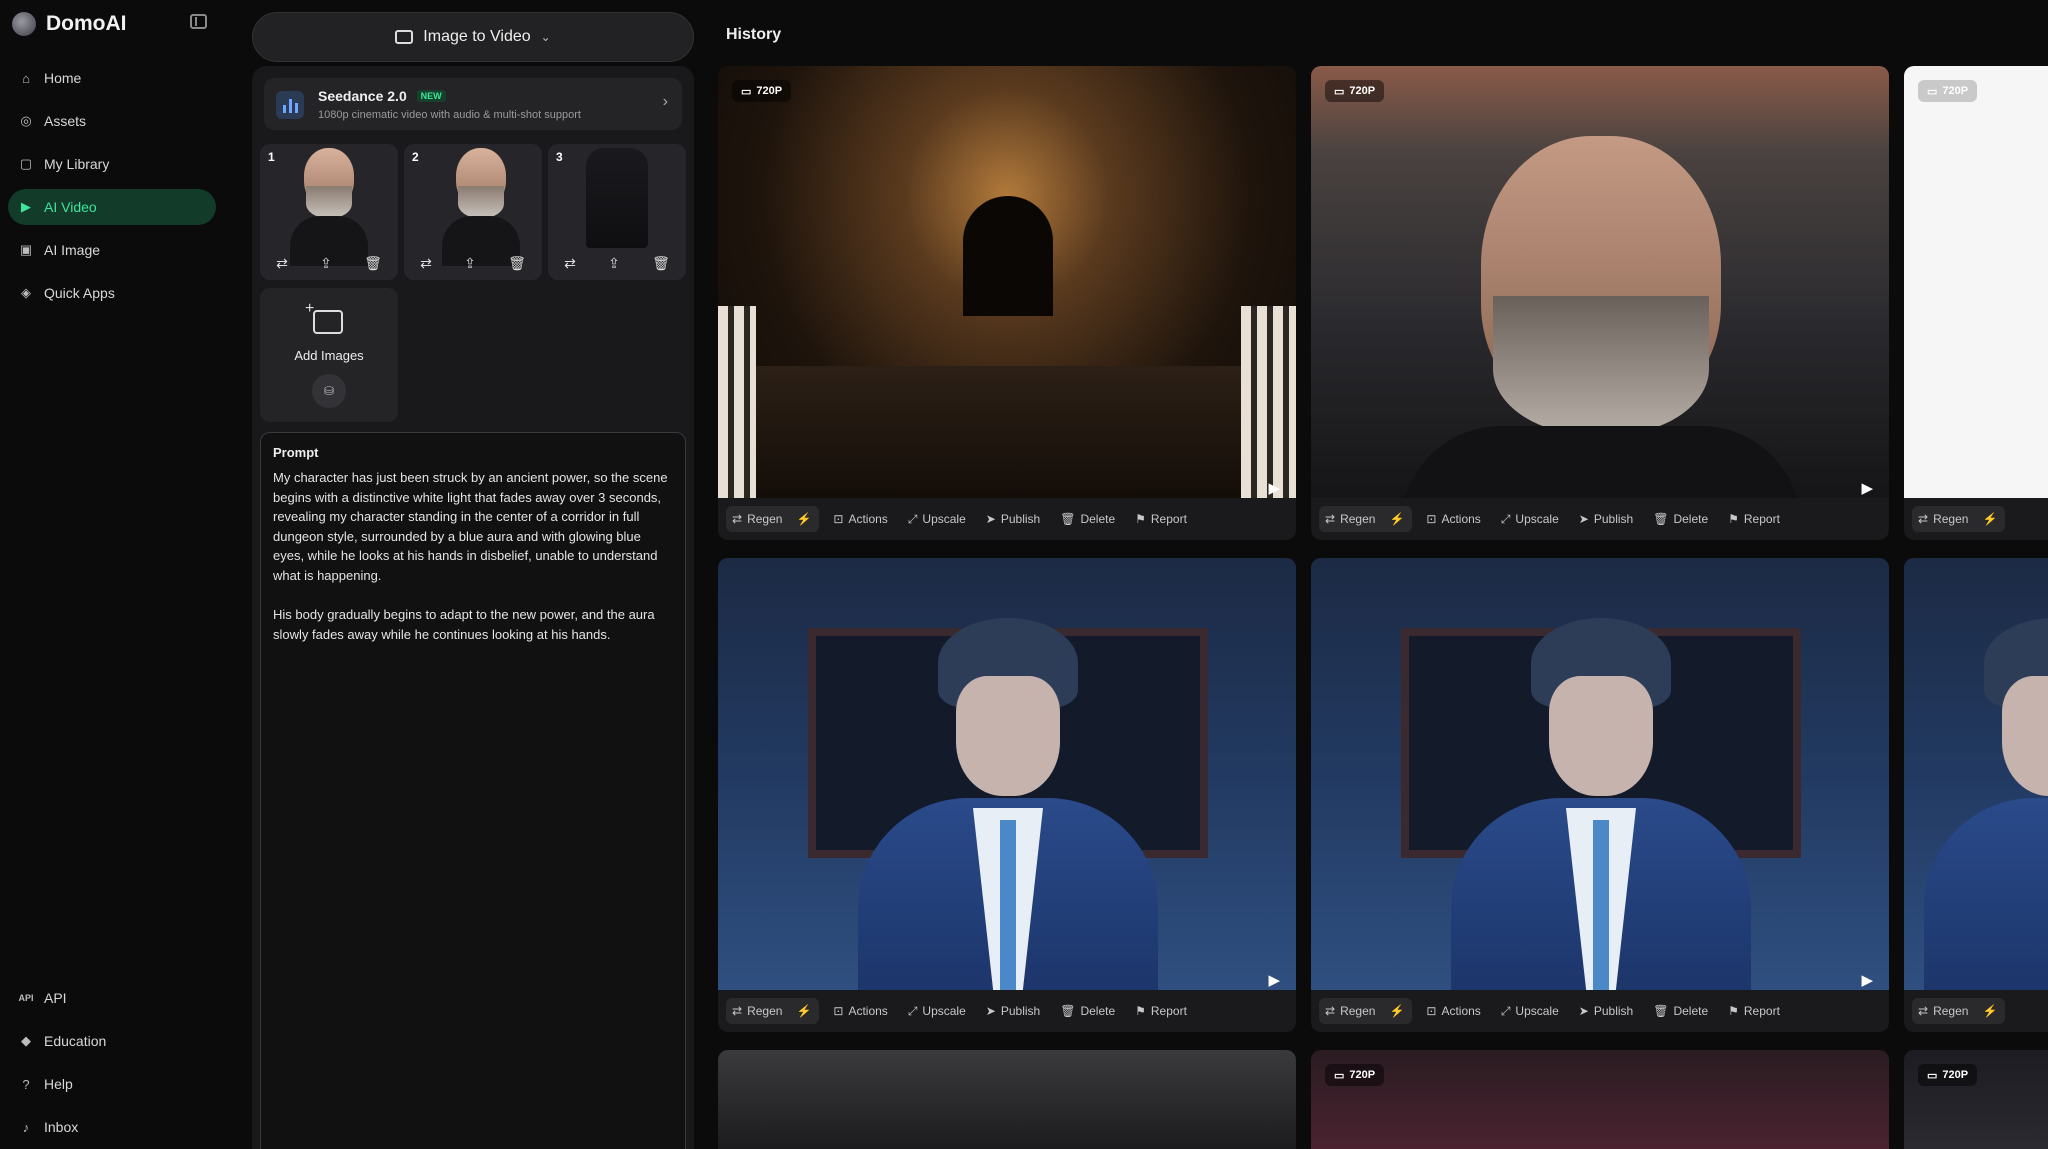 The height and width of the screenshot is (1149, 2048). What do you see at coordinates (112, 164) in the screenshot?
I see `nav-item-my-library: ▢ My Library` at bounding box center [112, 164].